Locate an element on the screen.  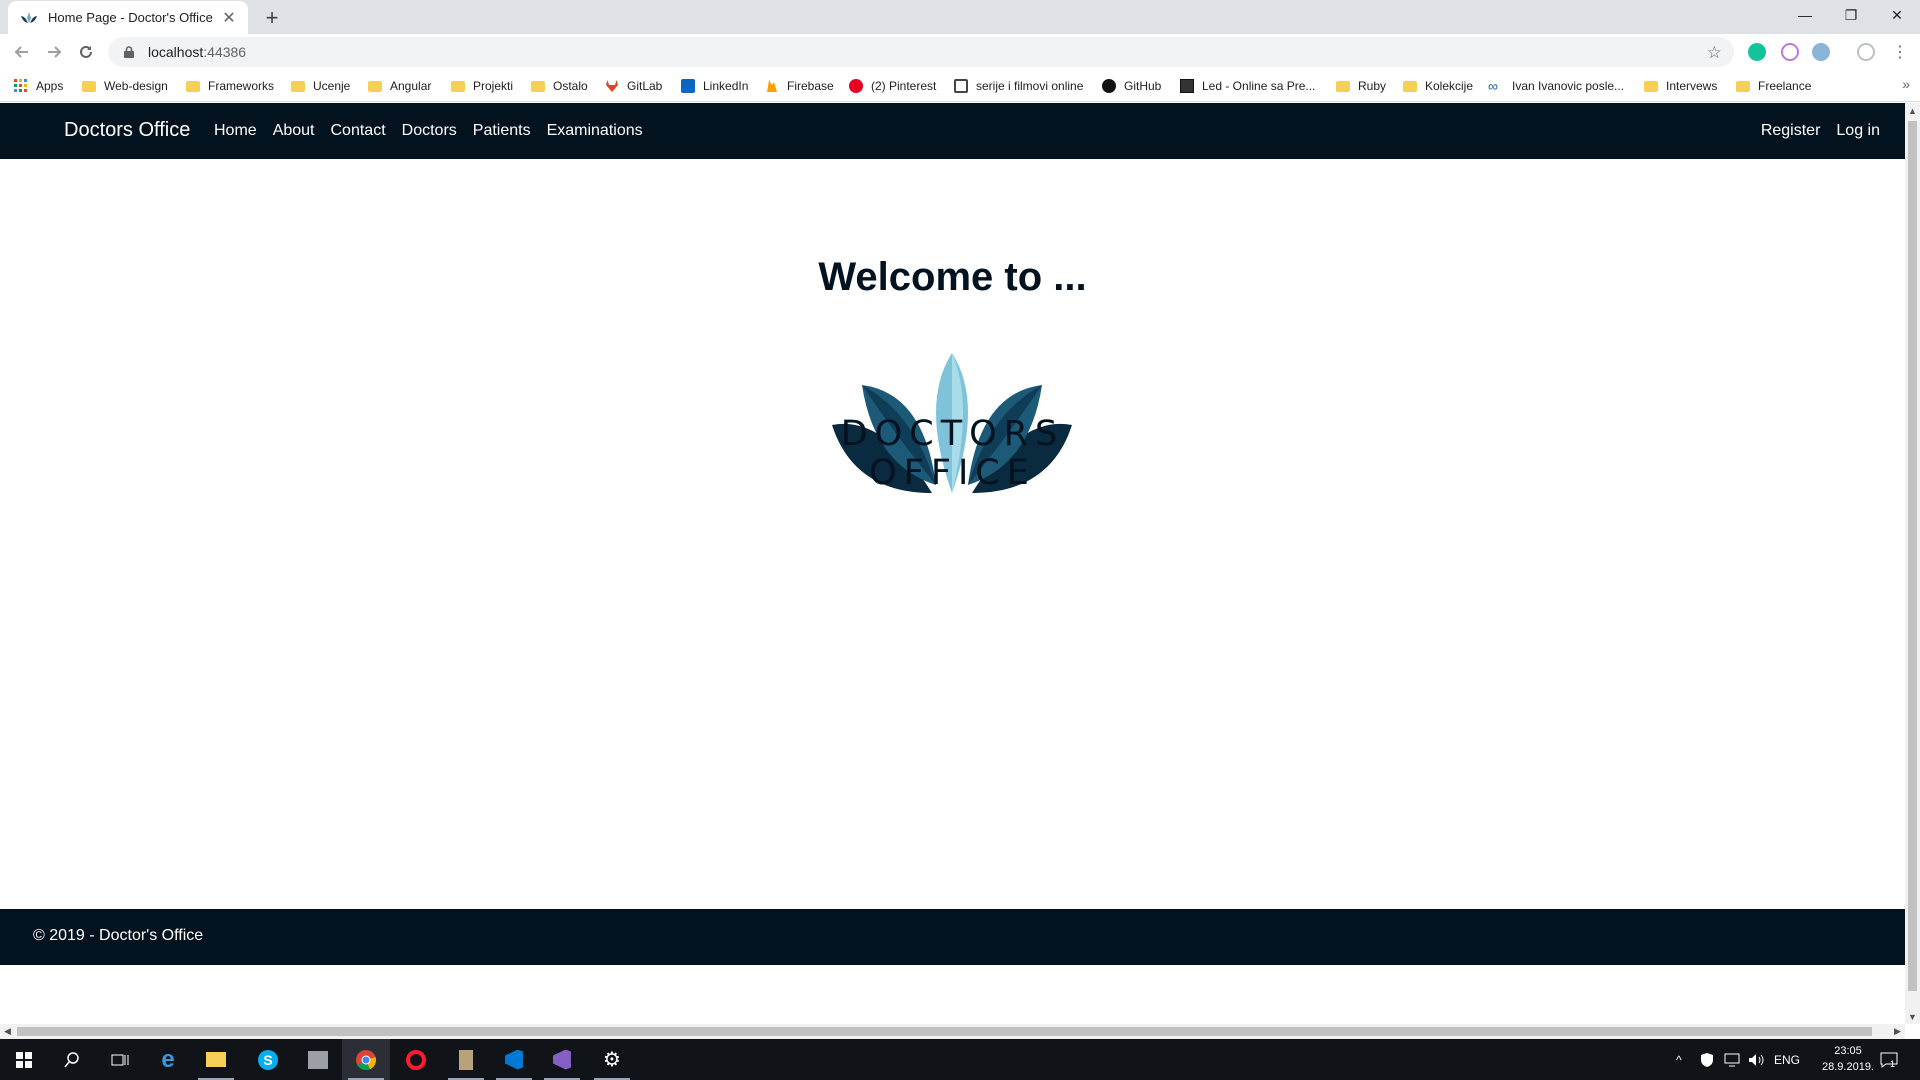
infinity-icon: ∞ is located at coordinates (1493, 86).